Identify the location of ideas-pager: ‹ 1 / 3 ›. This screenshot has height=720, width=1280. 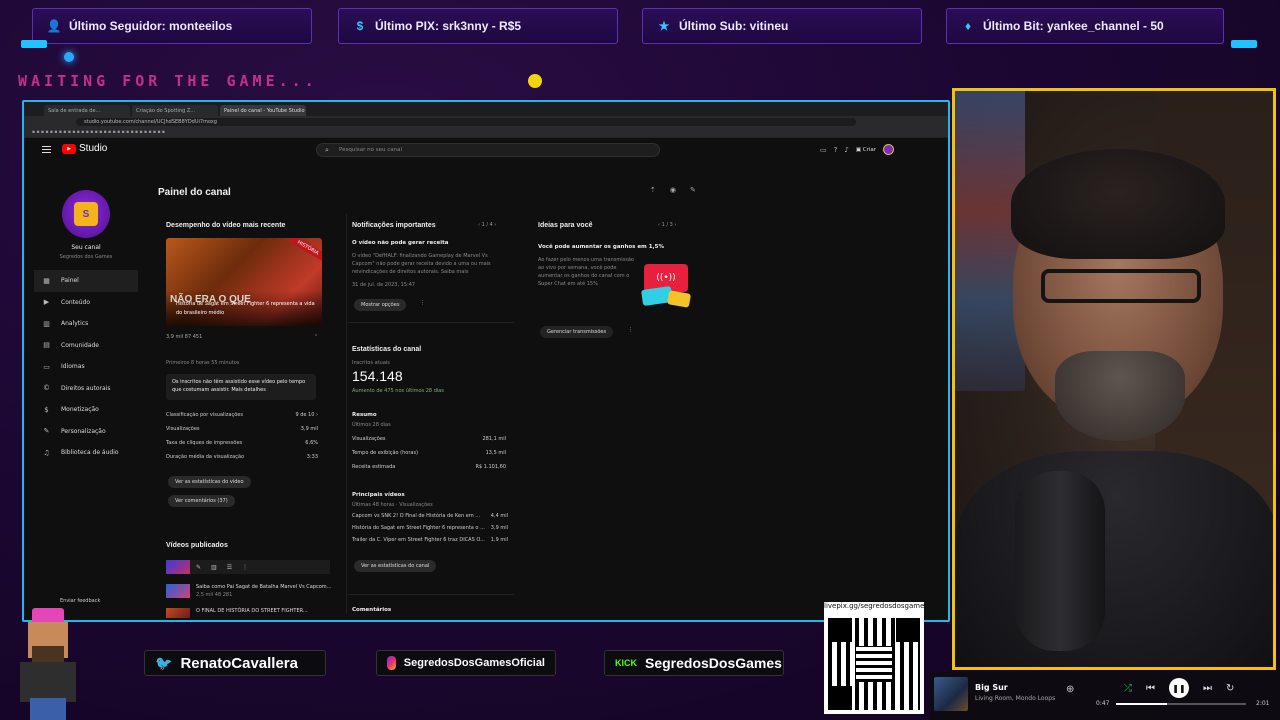
(667, 225).